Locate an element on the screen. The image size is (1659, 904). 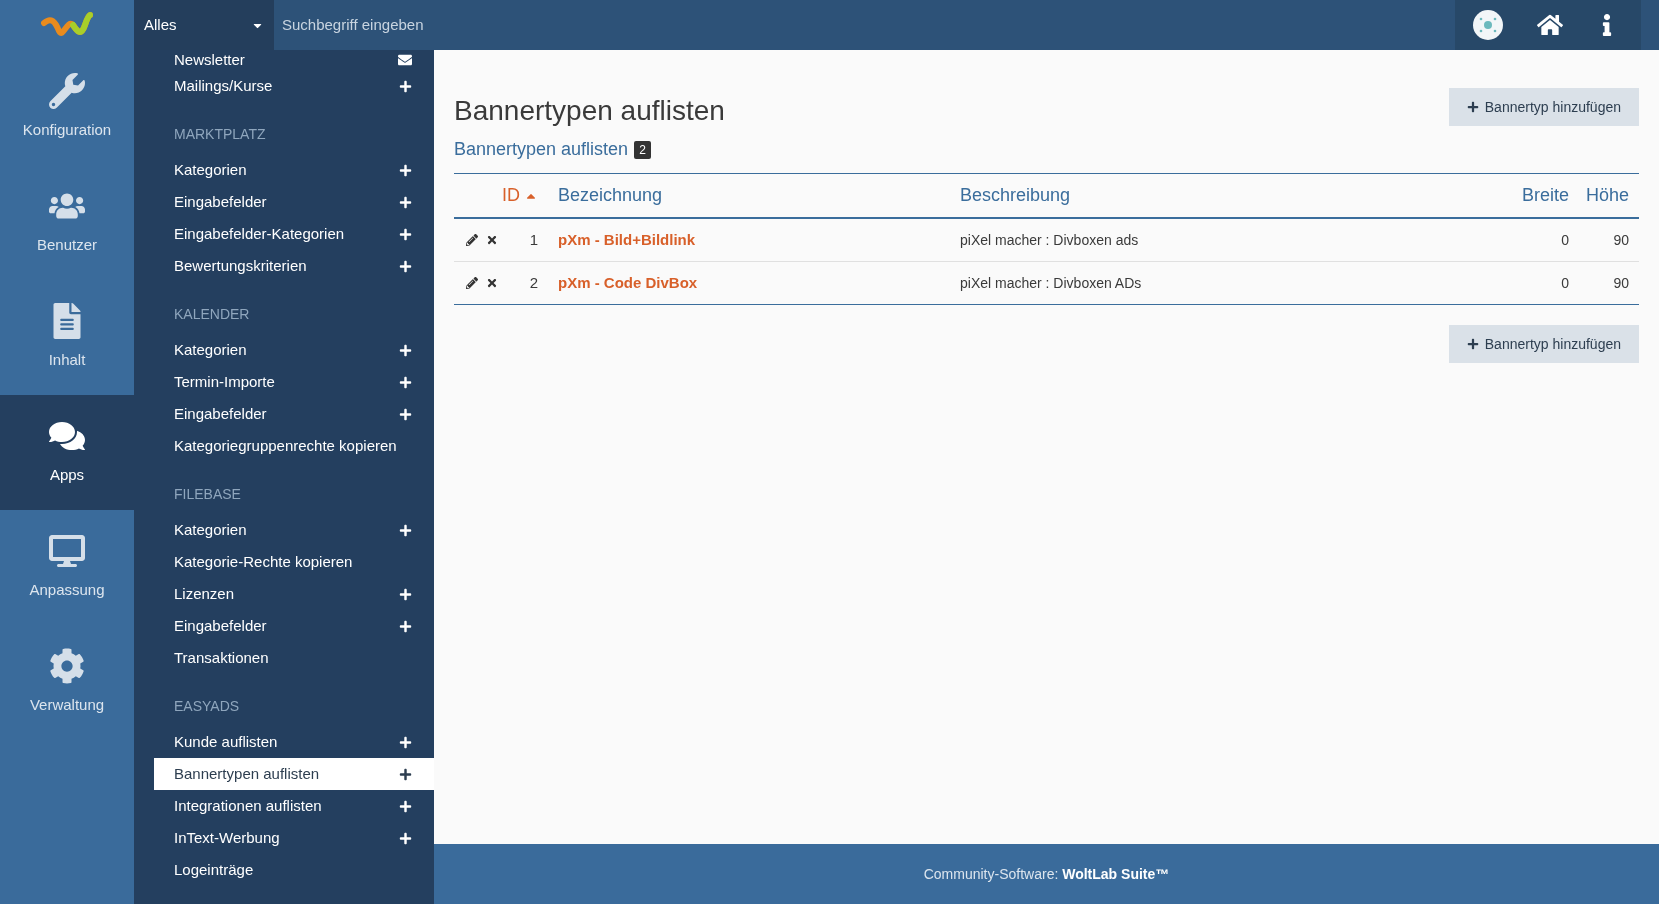
name-link: pXm - Bild+Bildlink is located at coordinates (749, 240).